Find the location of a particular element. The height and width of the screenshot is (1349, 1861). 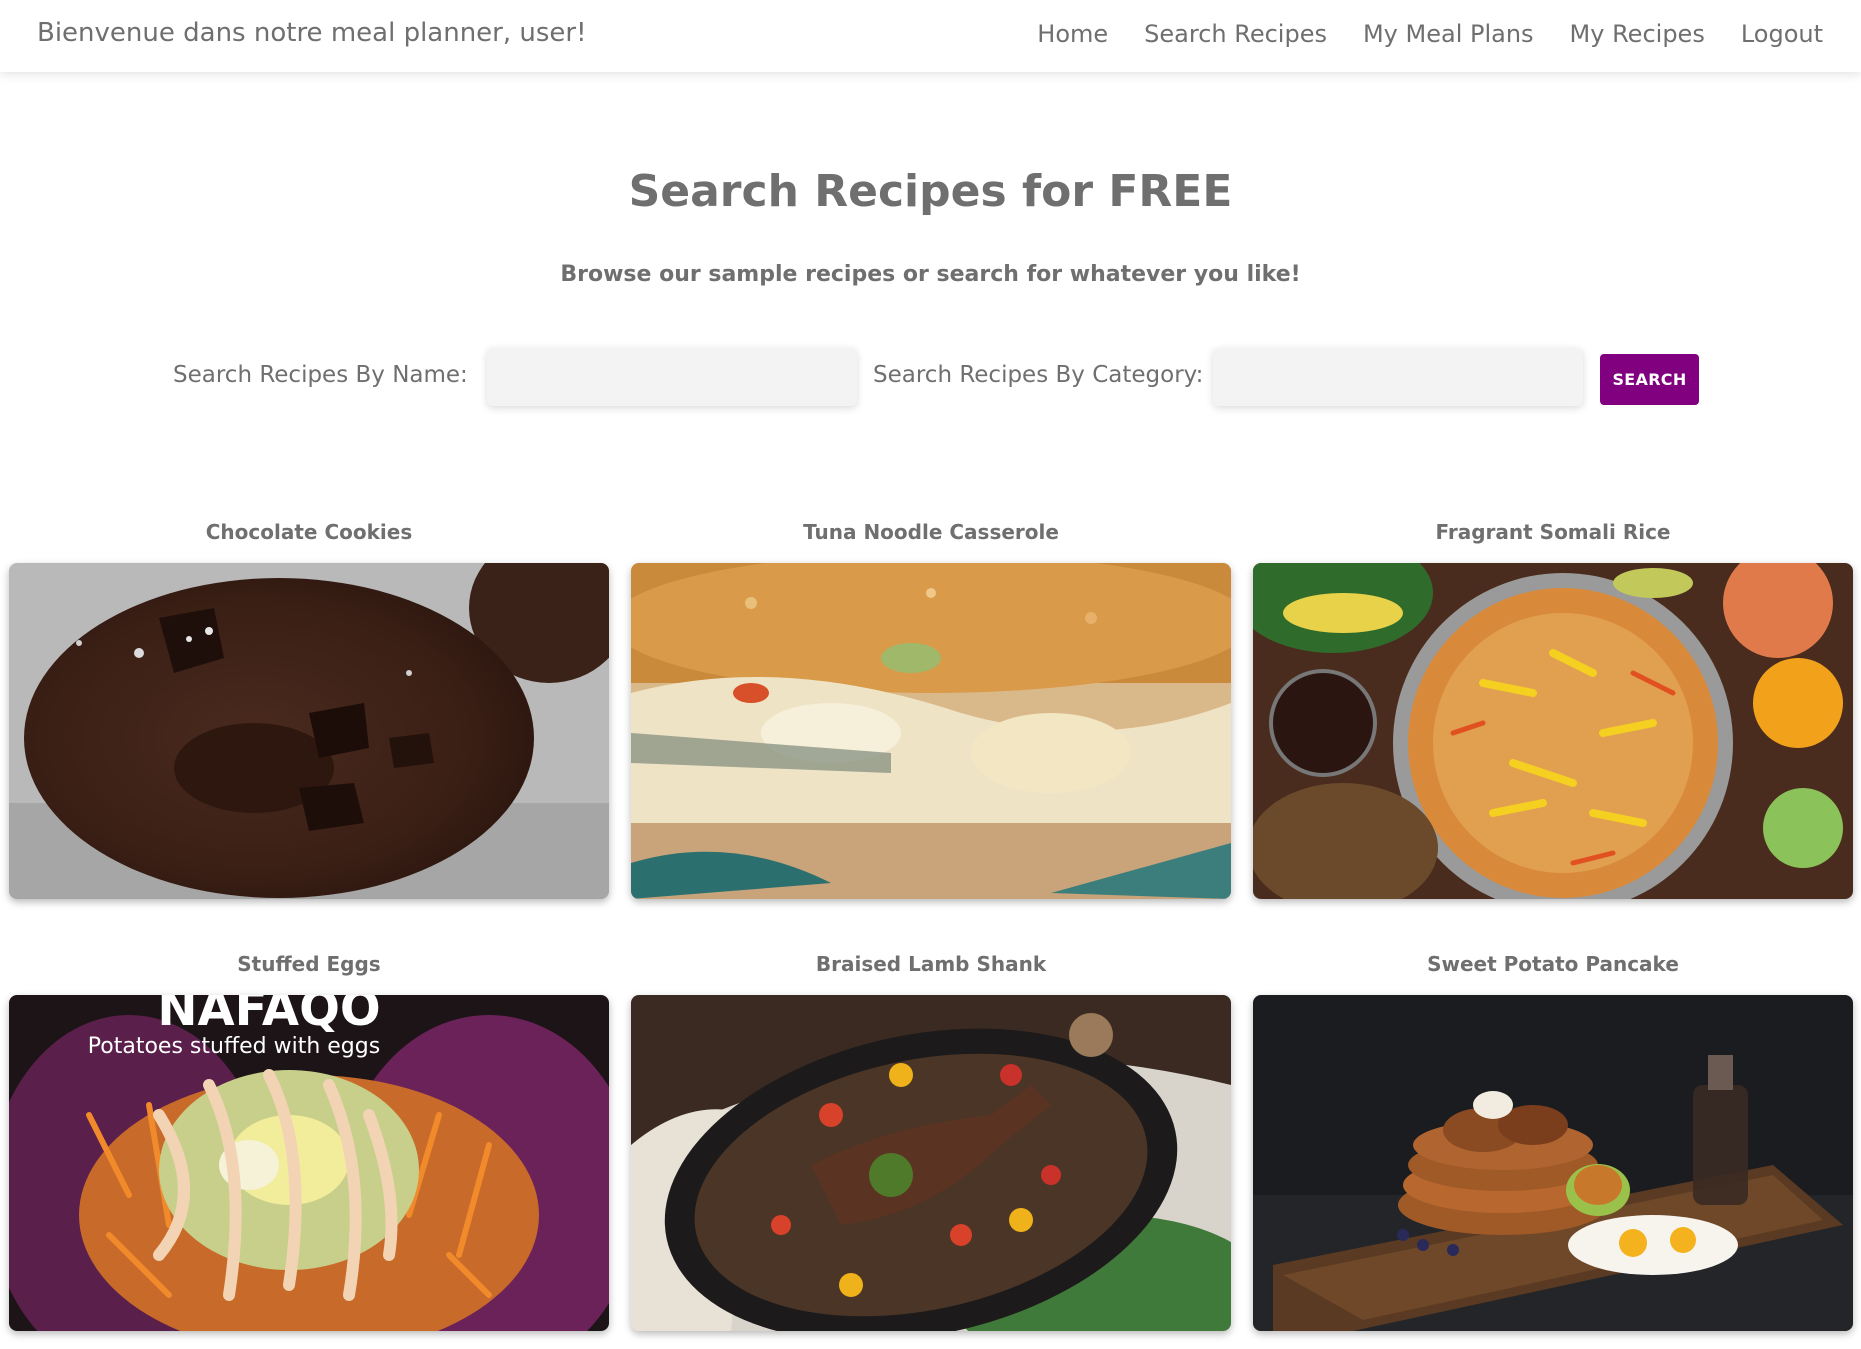

nav-my-recipes: My Recipes is located at coordinates (1637, 34).